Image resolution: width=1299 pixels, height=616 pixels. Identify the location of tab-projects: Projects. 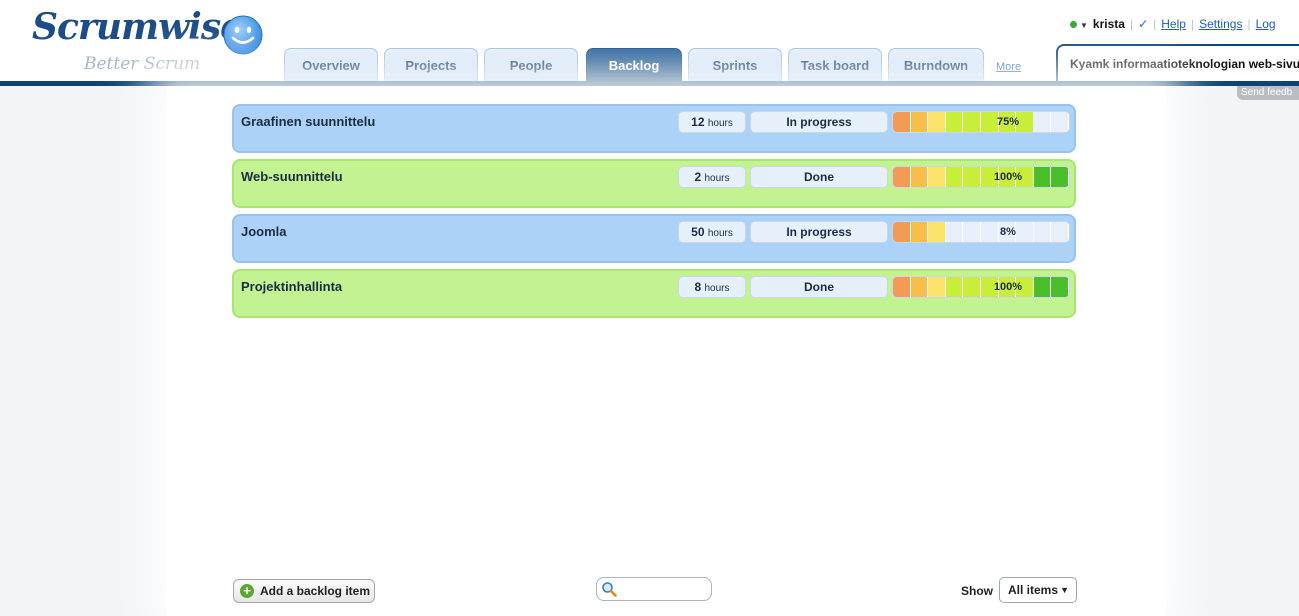
(431, 64).